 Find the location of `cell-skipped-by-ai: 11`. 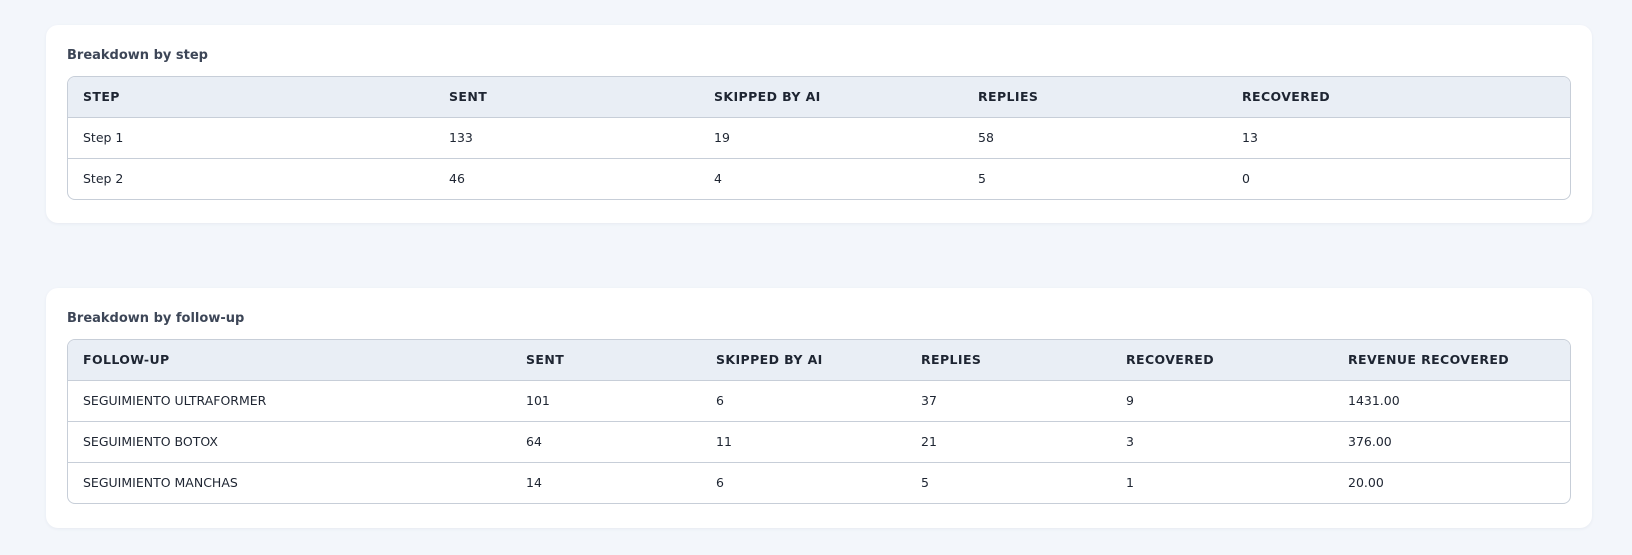

cell-skipped-by-ai: 11 is located at coordinates (803, 442).